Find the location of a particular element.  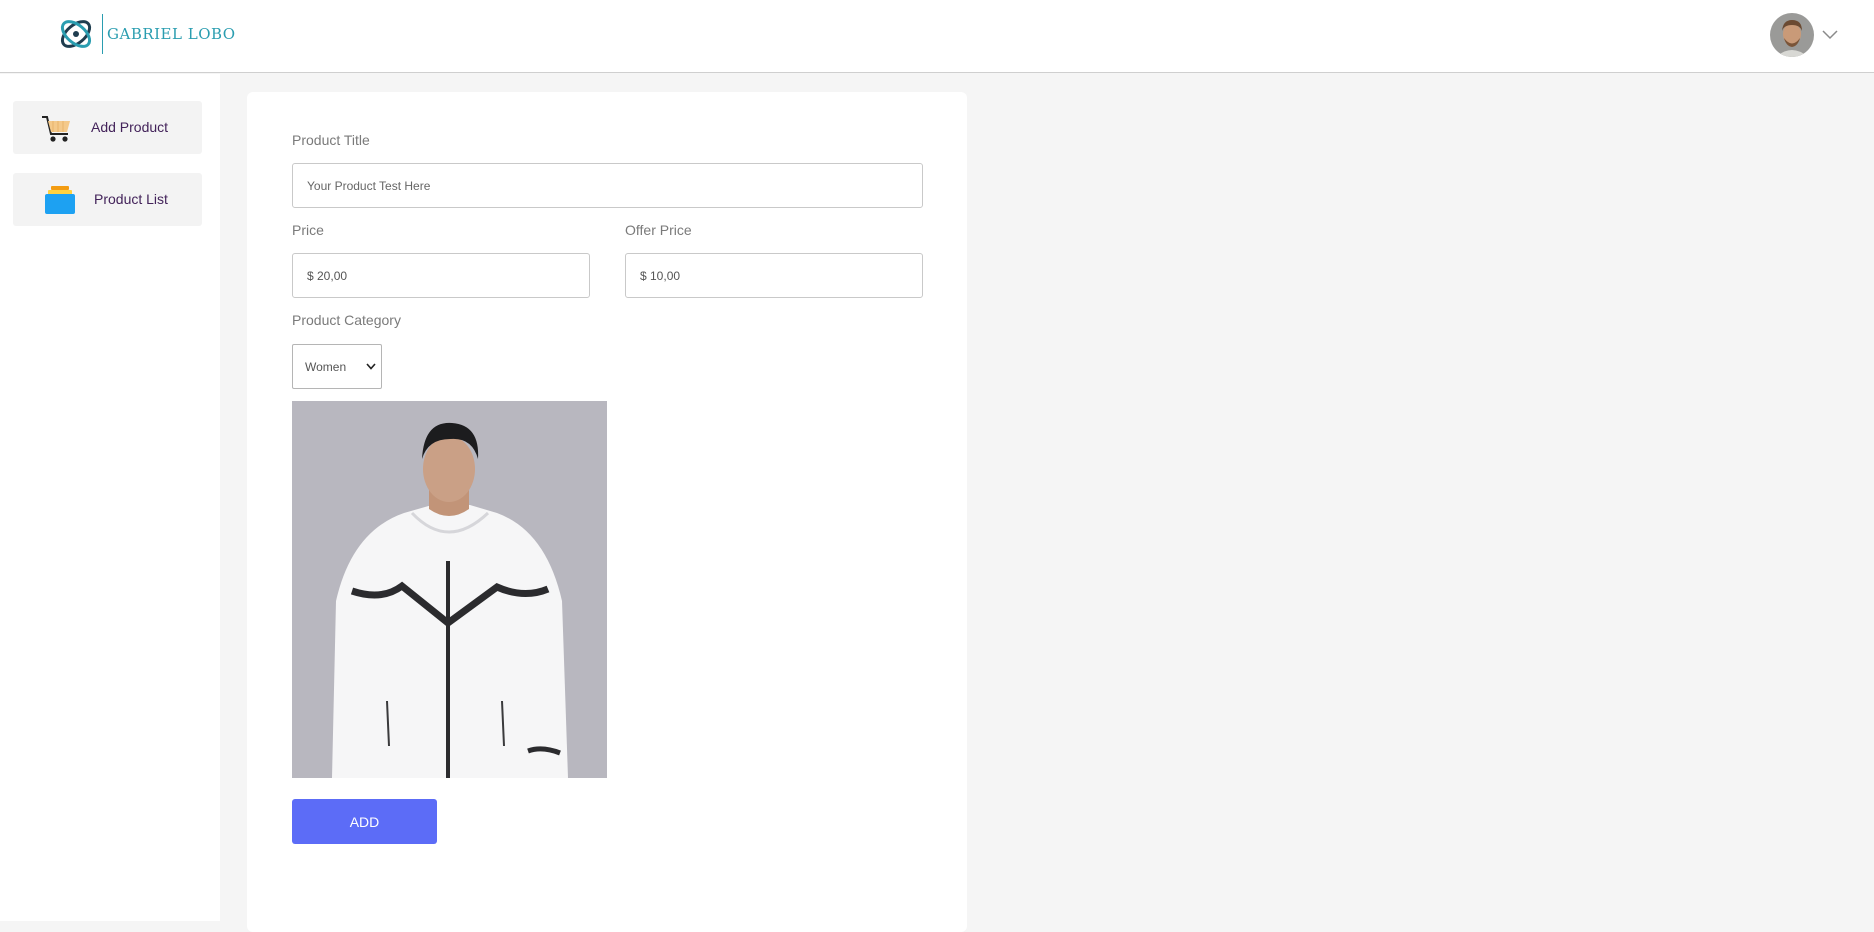

upload-image-preview is located at coordinates (449, 589).